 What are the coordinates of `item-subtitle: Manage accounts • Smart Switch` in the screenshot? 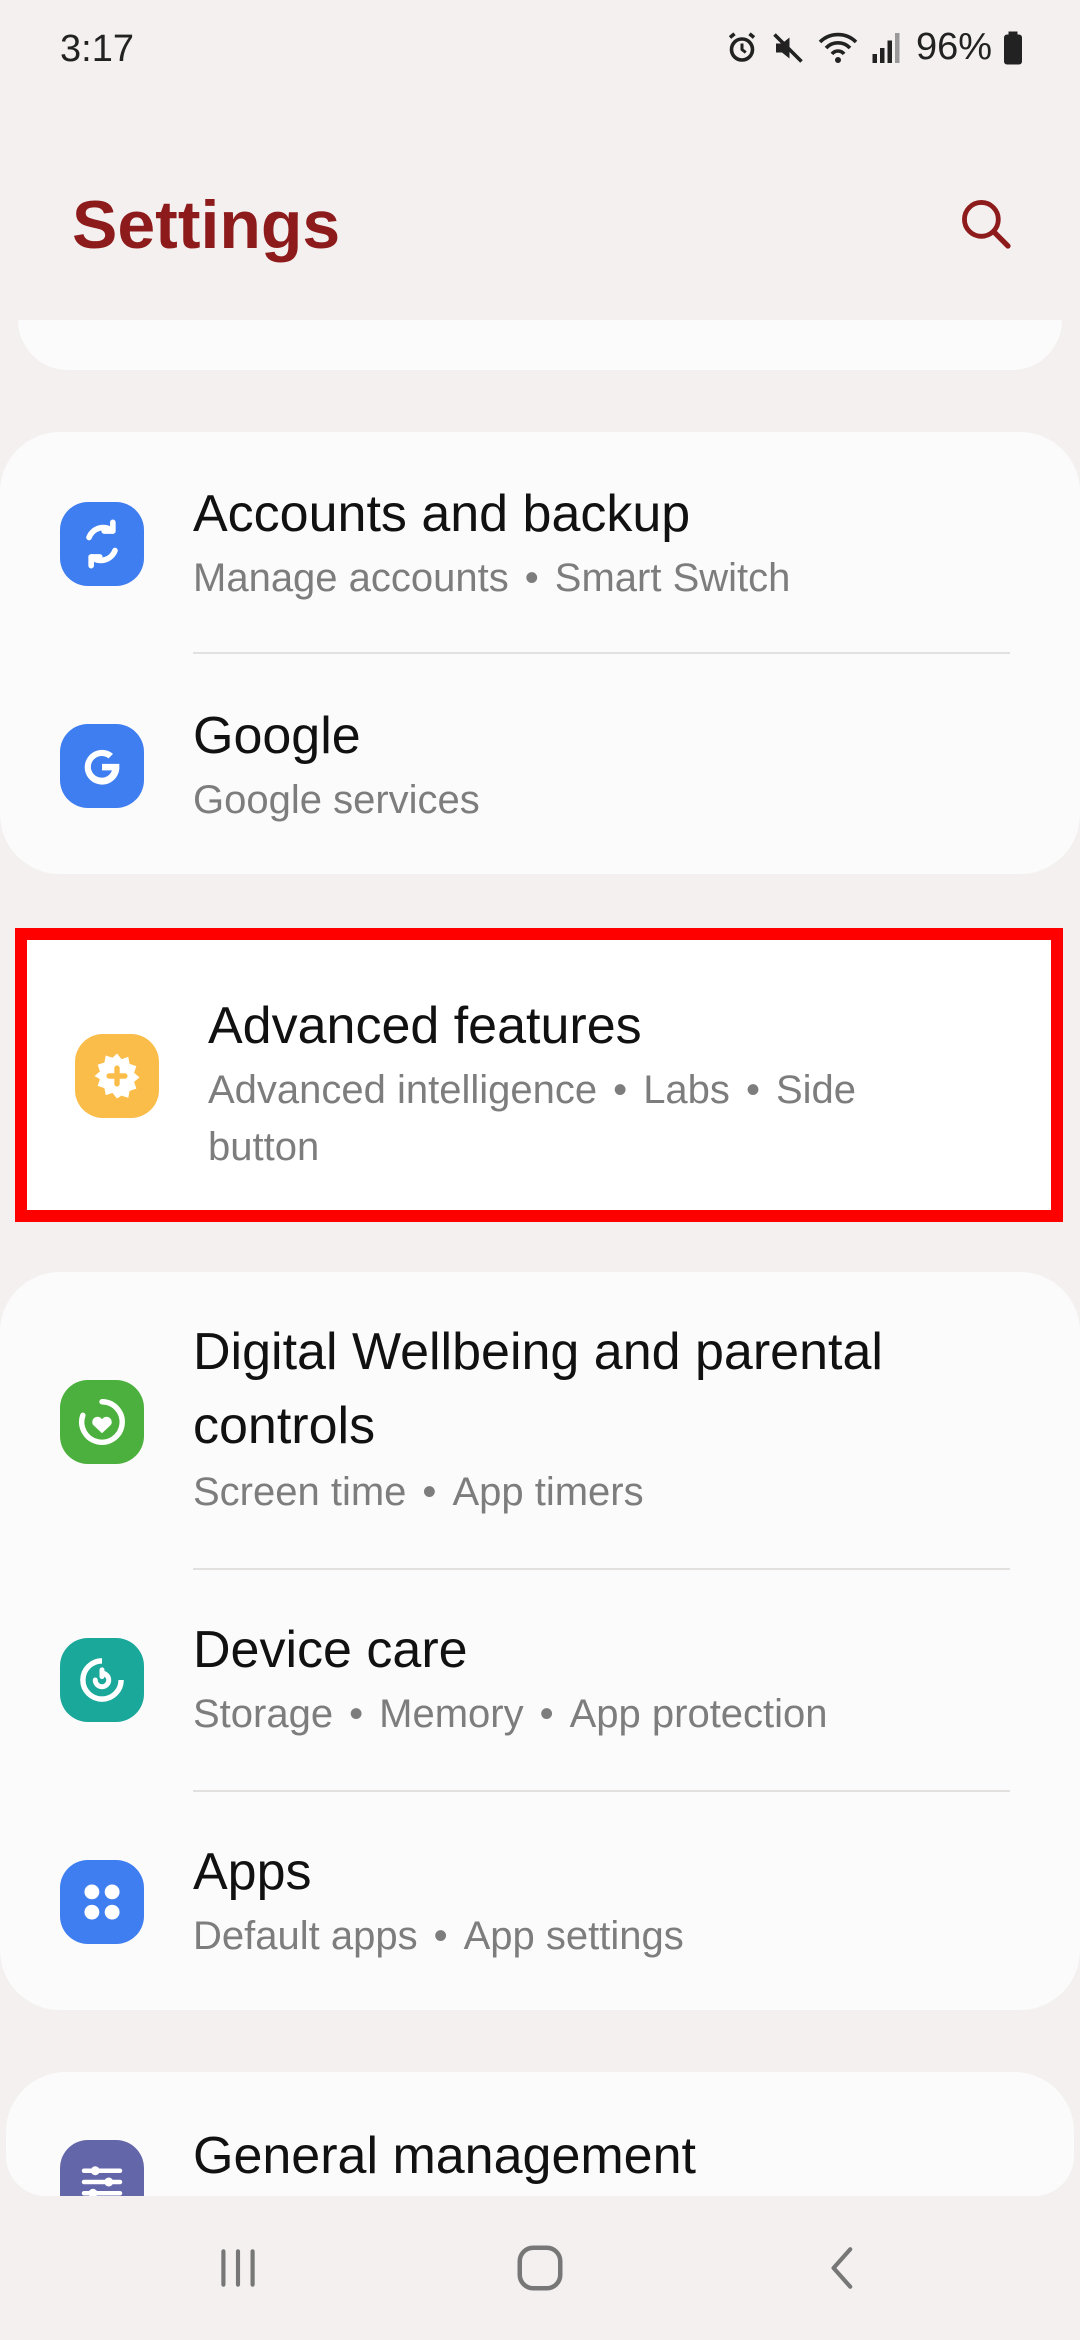 It's located at (491, 578).